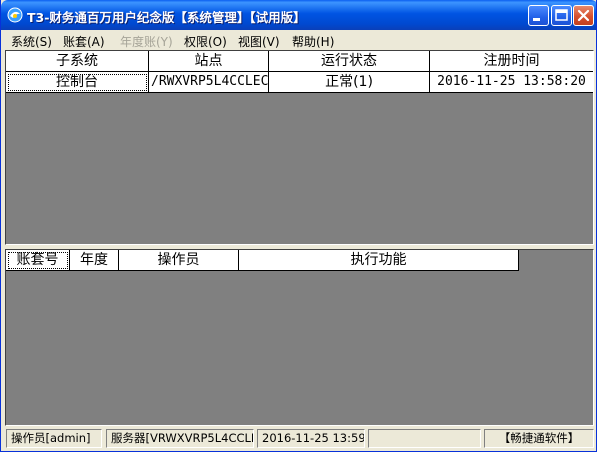 The height and width of the screenshot is (452, 597). I want to click on title-bar: T3-财务通百万用户纪念版【系统管理】【试用版】, so click(298, 15).